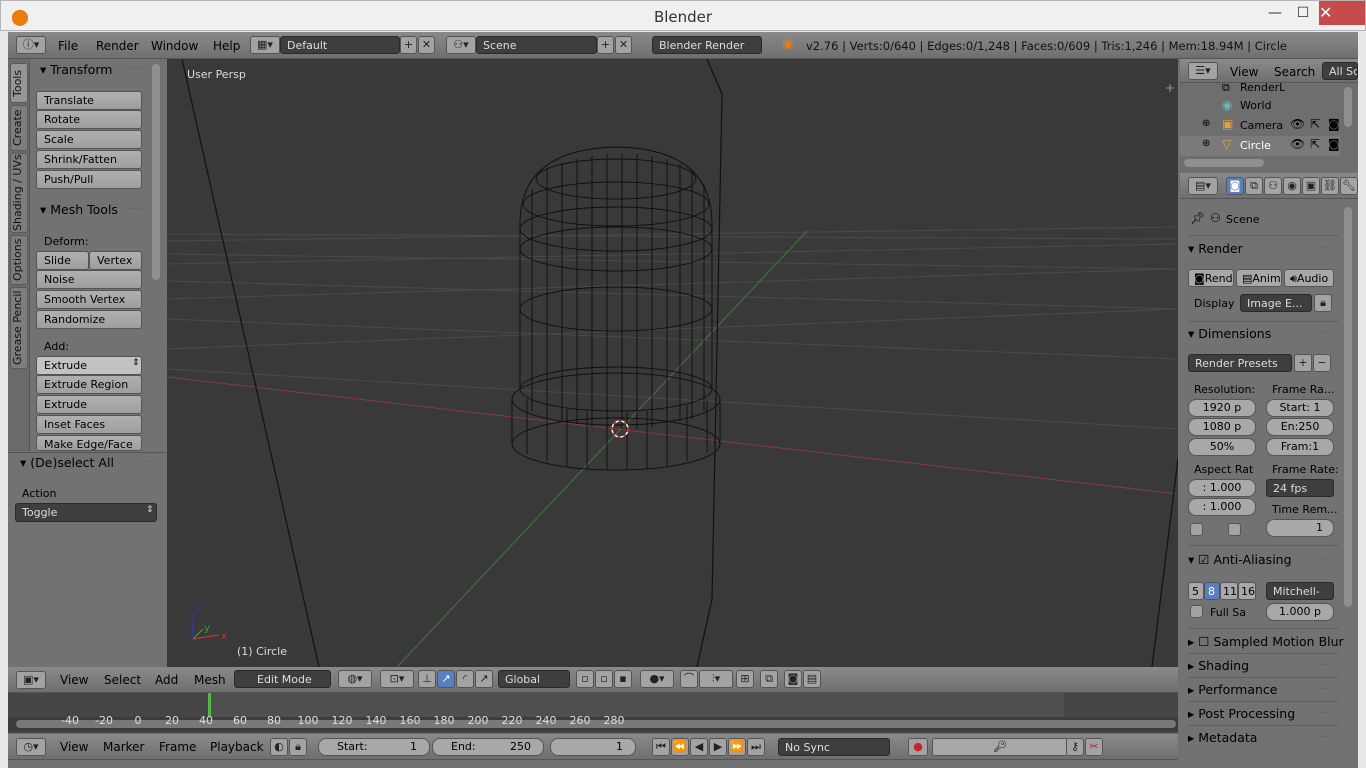 The height and width of the screenshot is (768, 1366). What do you see at coordinates (1254, 186) in the screenshot?
I see `render-layers-context-icon: ⧉` at bounding box center [1254, 186].